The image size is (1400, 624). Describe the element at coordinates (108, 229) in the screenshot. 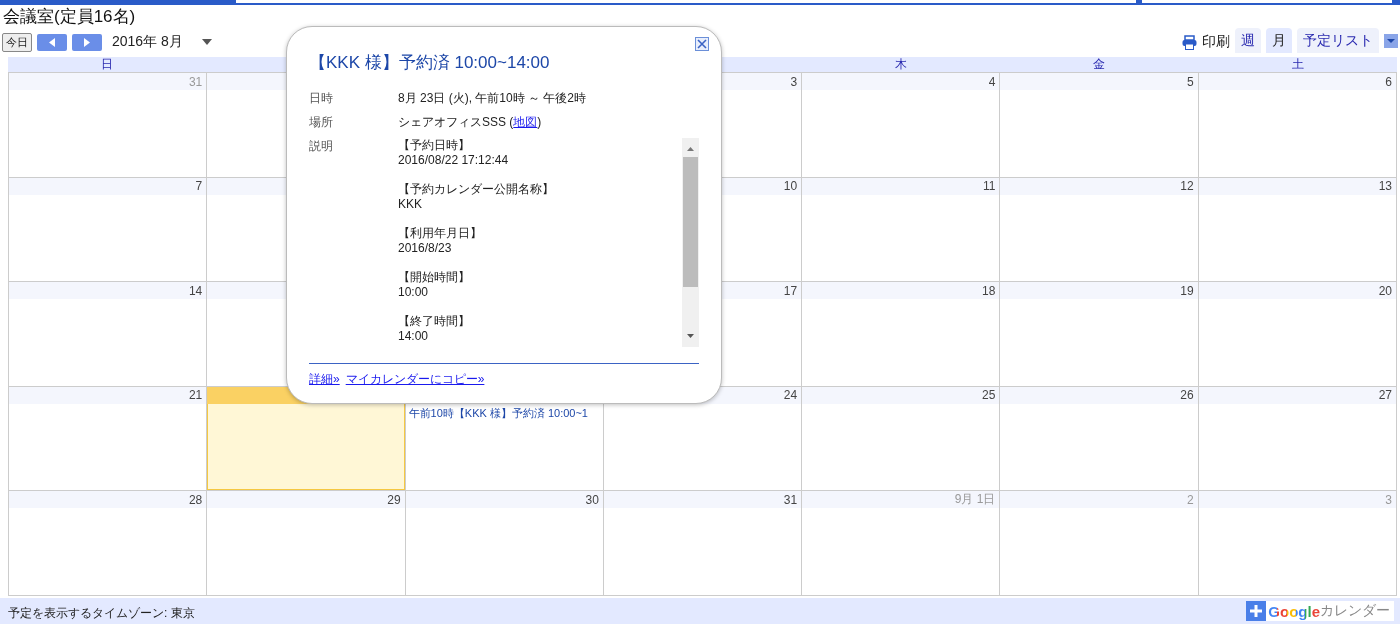

I see `day-cell: 7` at that location.